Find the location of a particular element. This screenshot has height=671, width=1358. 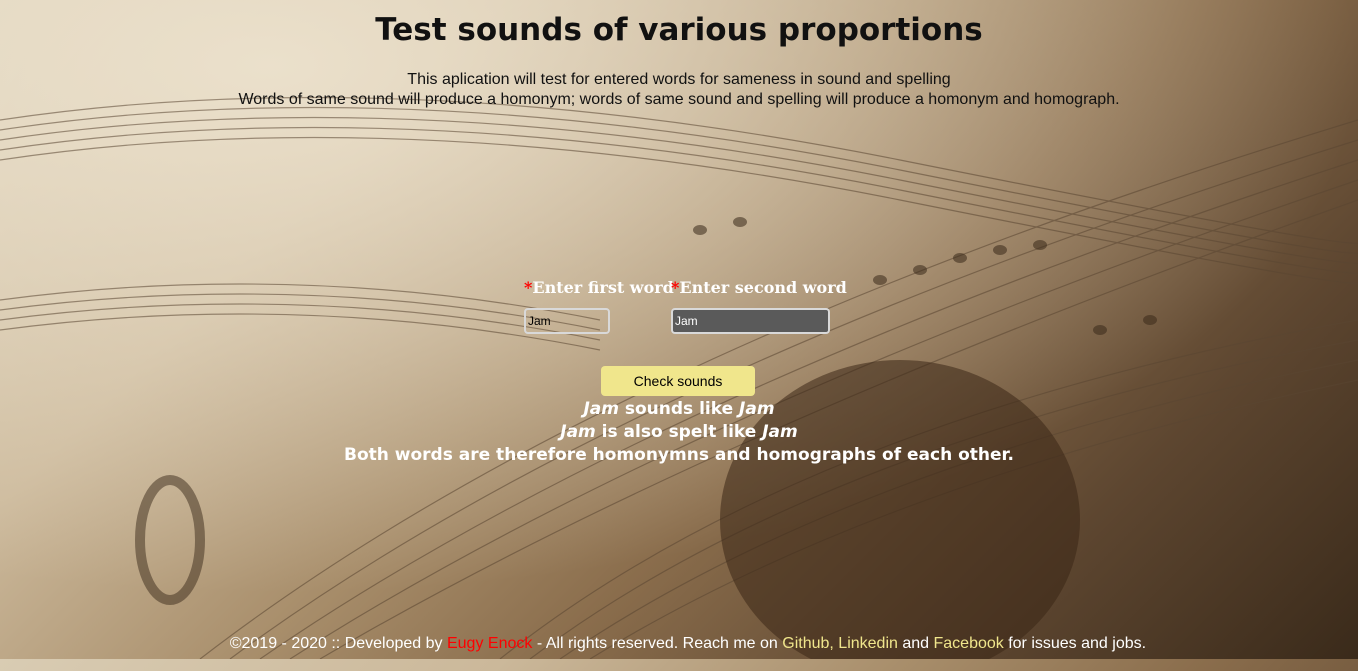

first-word-label: *Enter first word is located at coordinates (599, 287).